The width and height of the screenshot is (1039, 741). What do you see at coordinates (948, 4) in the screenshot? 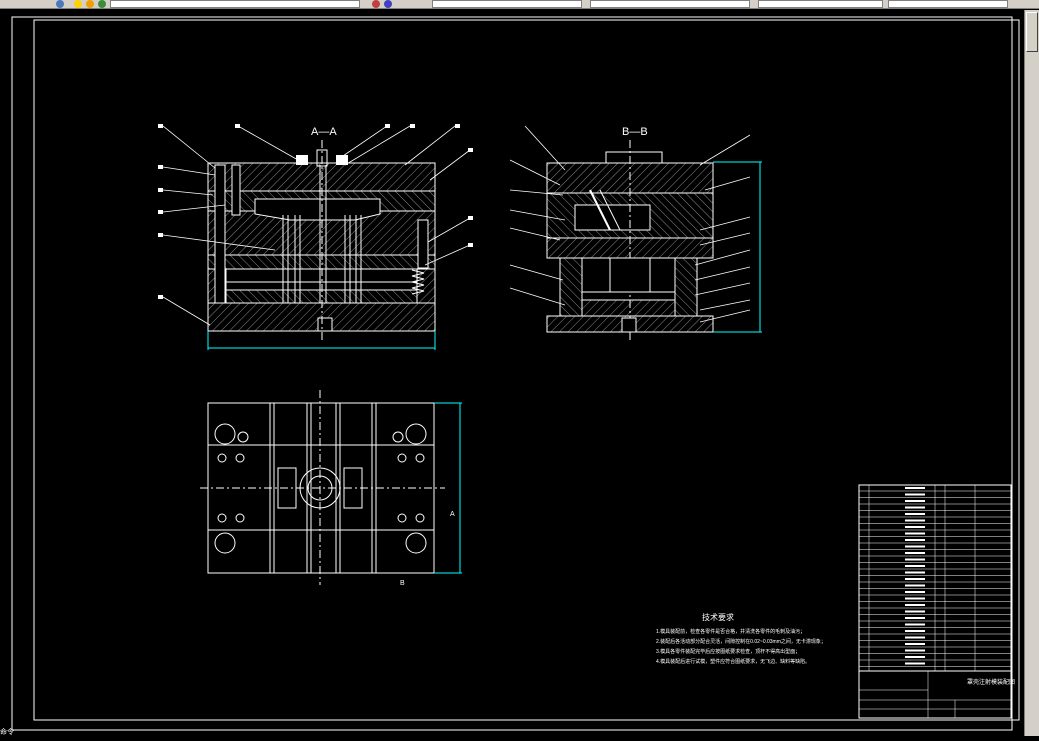
I see `plot-style-dropdown` at bounding box center [948, 4].